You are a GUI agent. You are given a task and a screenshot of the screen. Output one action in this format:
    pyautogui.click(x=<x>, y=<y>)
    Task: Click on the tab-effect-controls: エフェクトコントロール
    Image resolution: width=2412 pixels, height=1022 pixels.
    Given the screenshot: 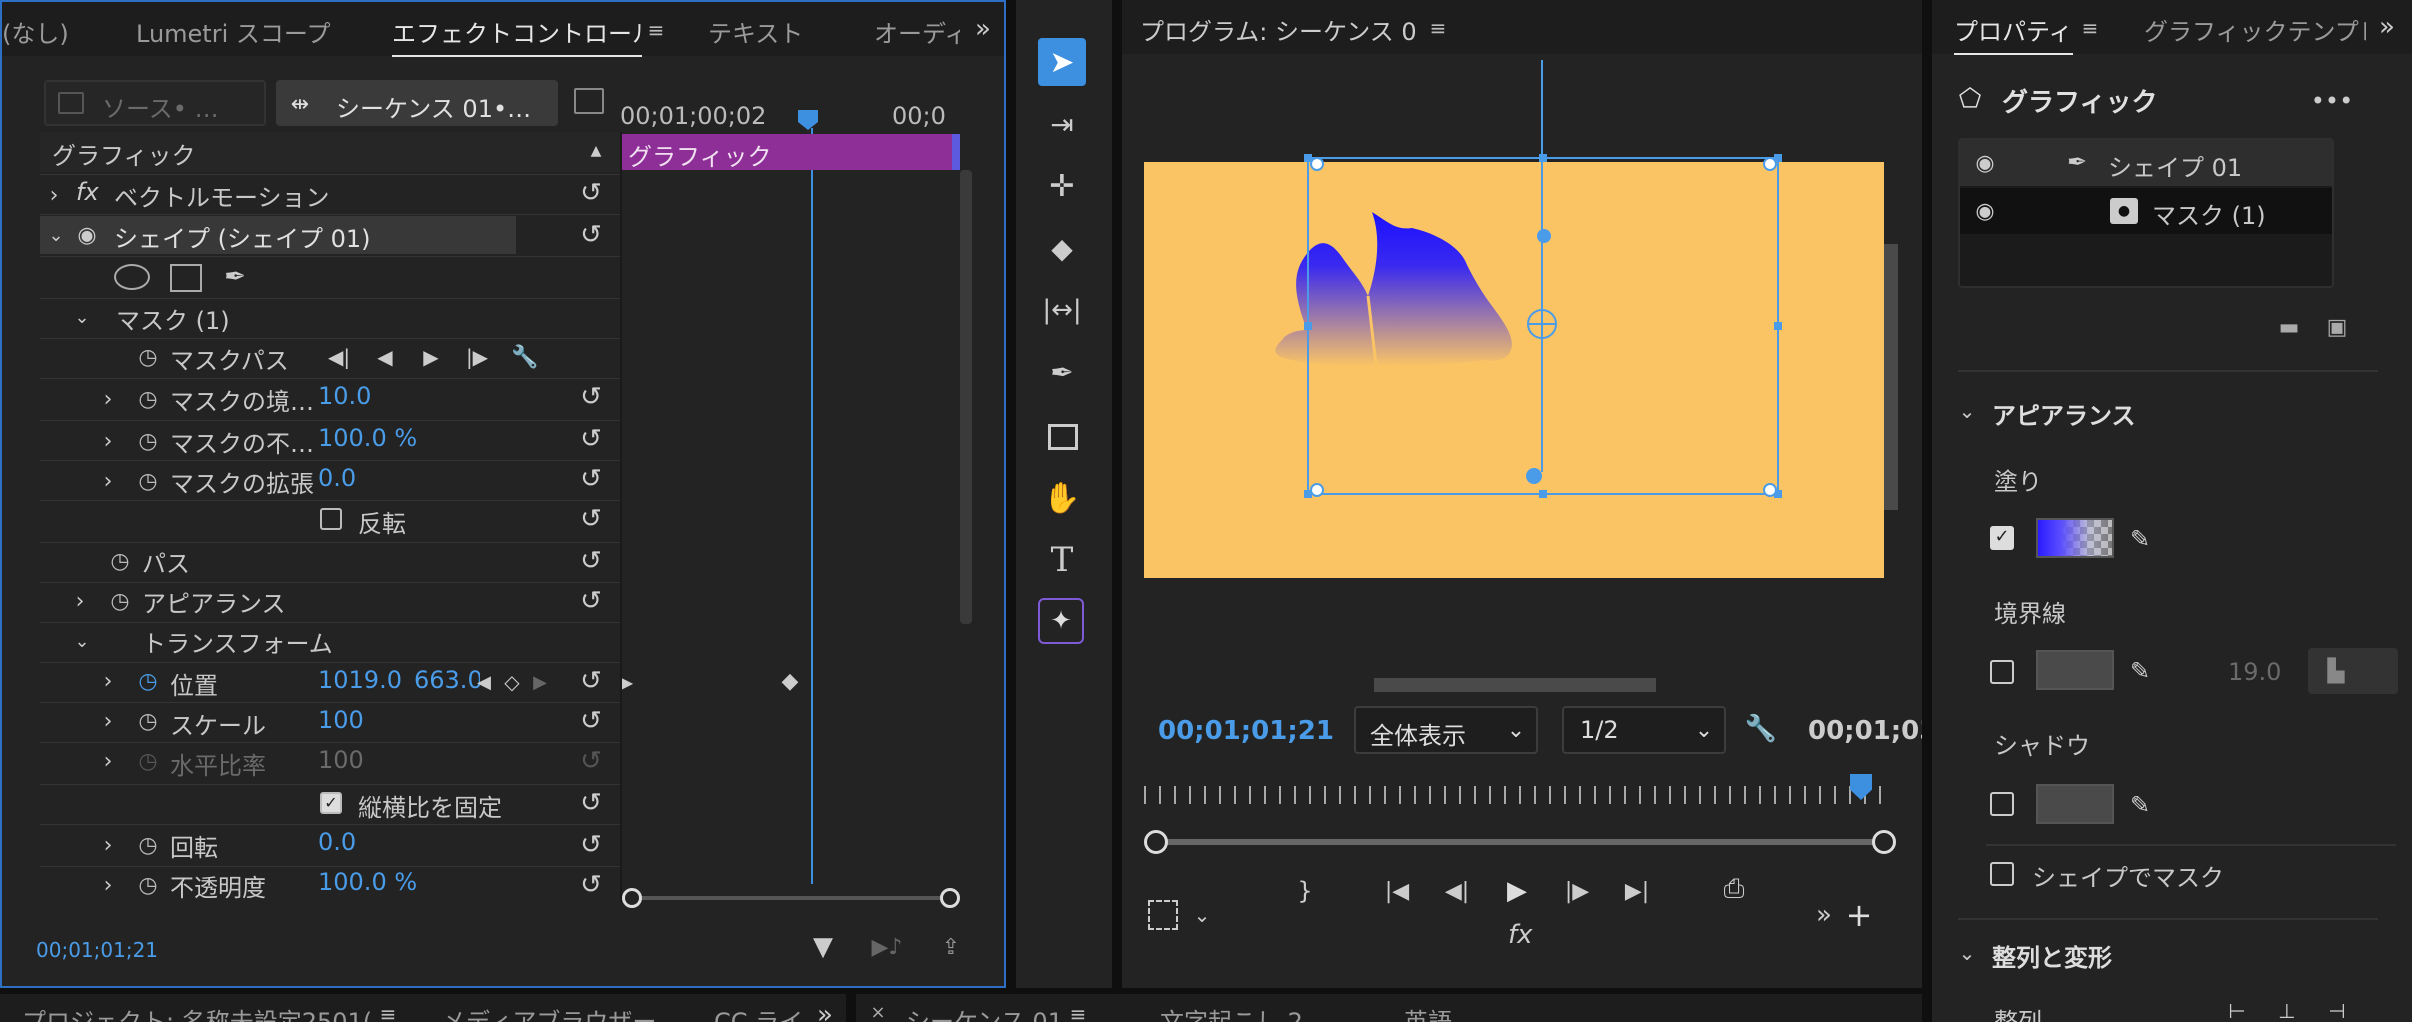 What is the action you would take?
    pyautogui.click(x=517, y=35)
    